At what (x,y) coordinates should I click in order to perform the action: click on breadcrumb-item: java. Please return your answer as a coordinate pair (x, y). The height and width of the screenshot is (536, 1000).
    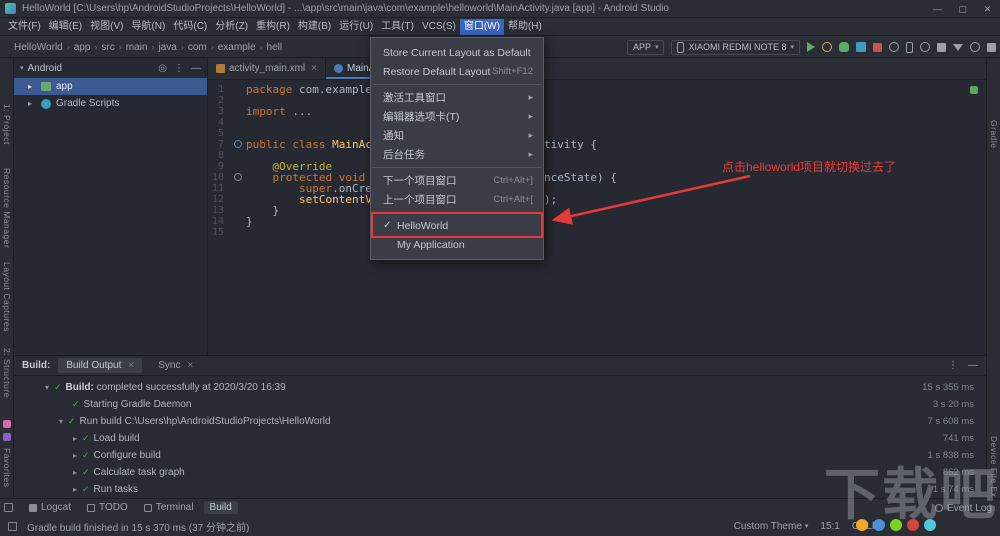
    Looking at the image, I should click on (167, 47).